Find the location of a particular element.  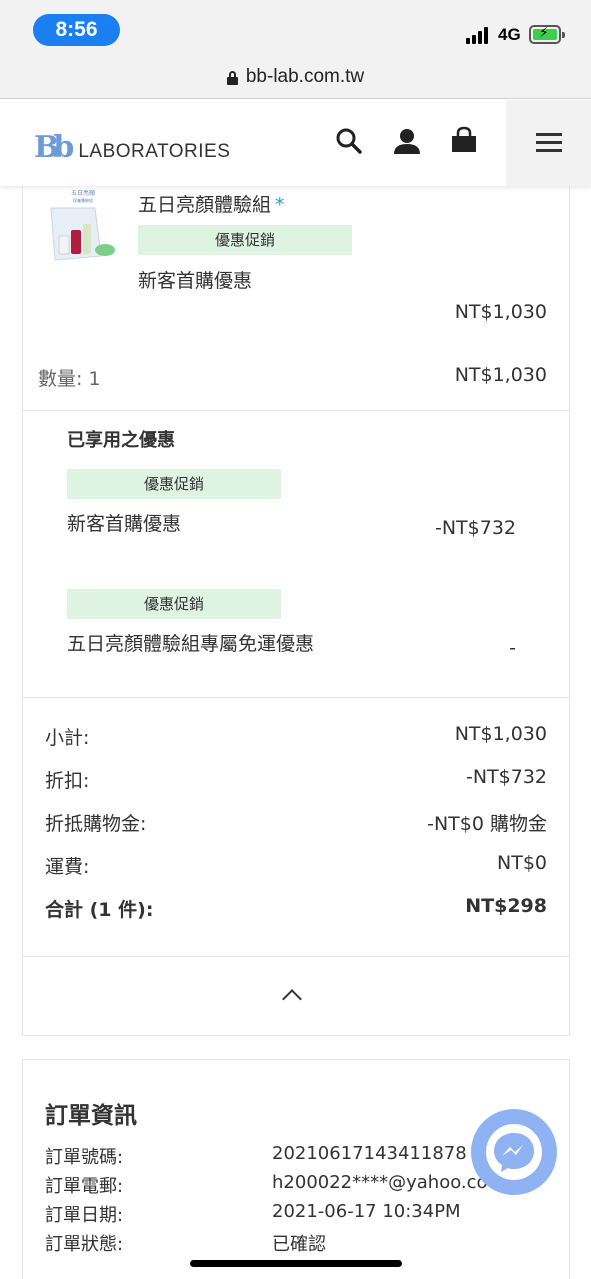

discount-value: -NT$732 is located at coordinates (506, 777).